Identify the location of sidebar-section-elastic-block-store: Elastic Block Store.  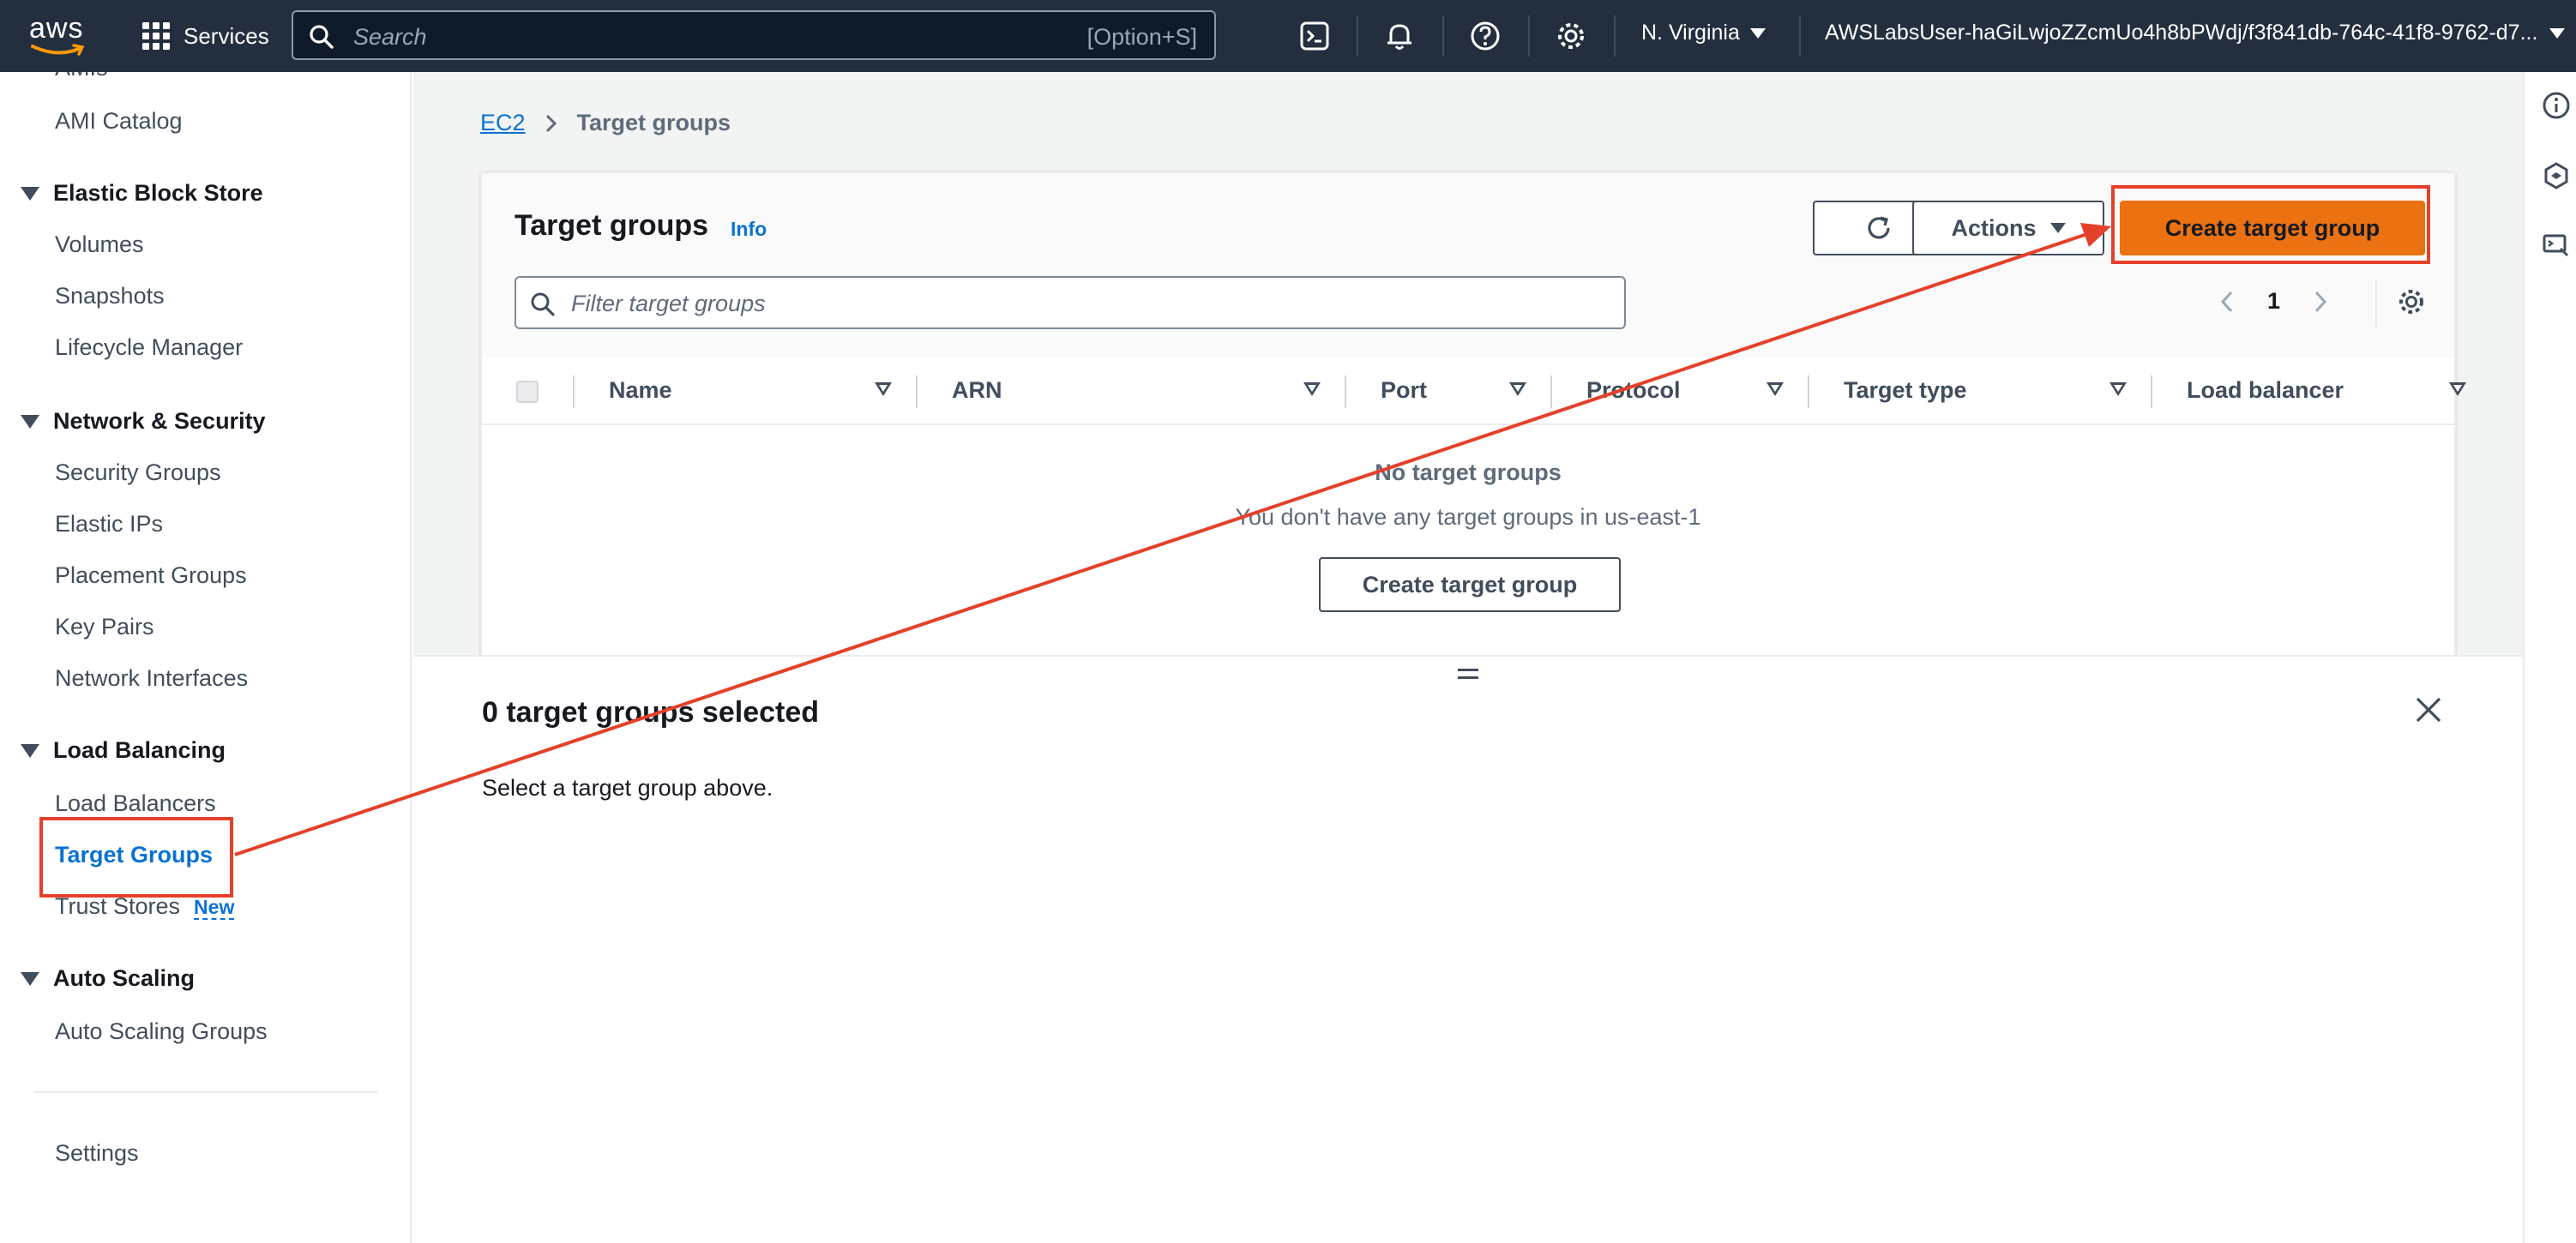
(142, 193).